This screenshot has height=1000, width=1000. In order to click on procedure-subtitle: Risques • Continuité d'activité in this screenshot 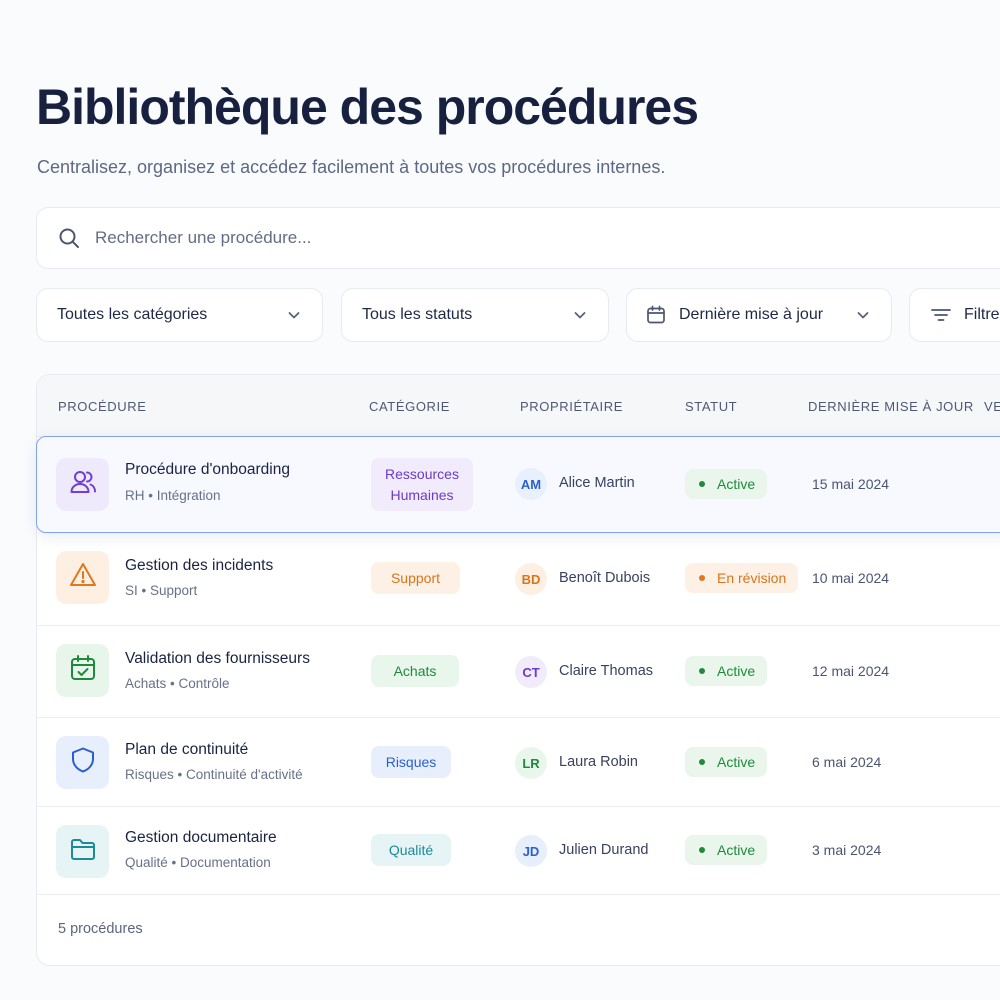, I will do `click(214, 774)`.